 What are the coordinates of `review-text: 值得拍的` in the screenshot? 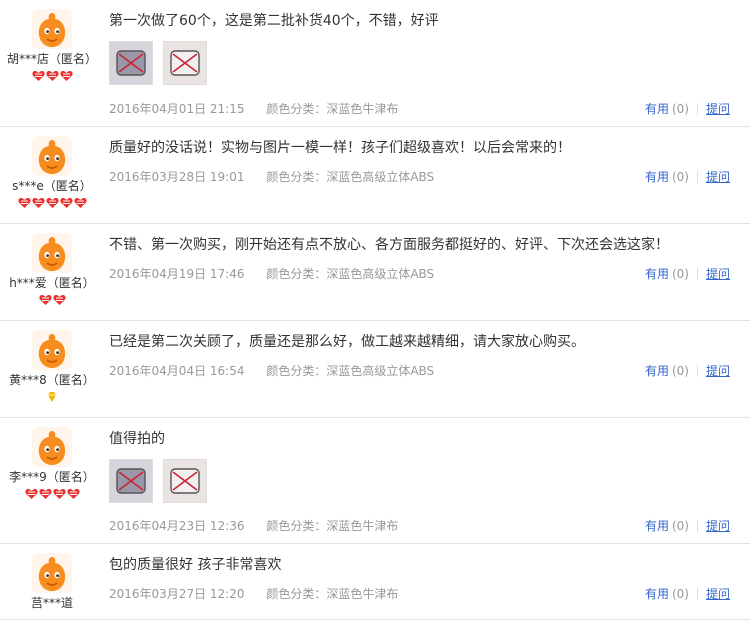 It's located at (137, 439).